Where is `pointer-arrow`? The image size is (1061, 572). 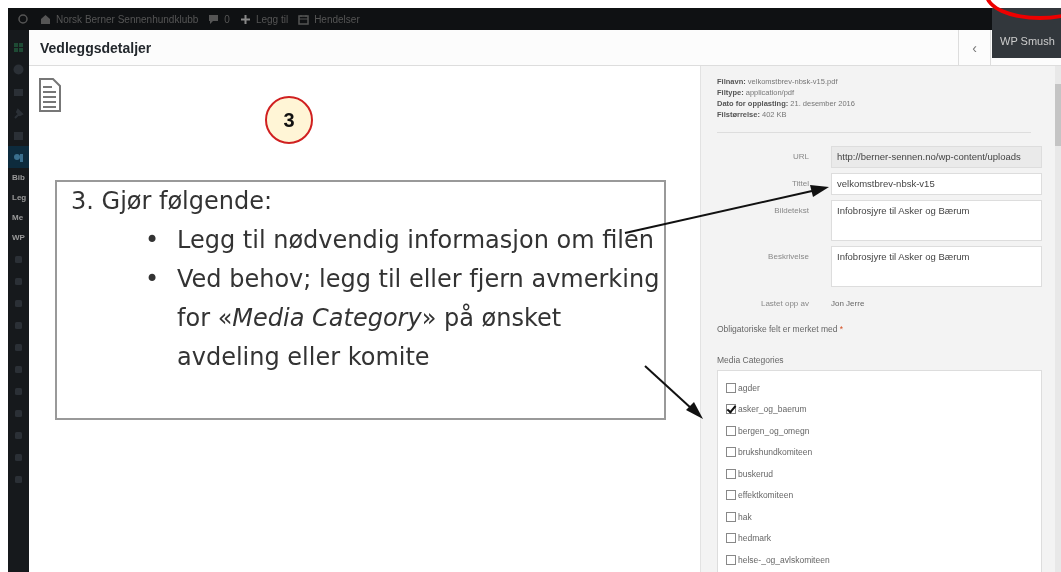
pointer-arrow is located at coordinates (673, 392).